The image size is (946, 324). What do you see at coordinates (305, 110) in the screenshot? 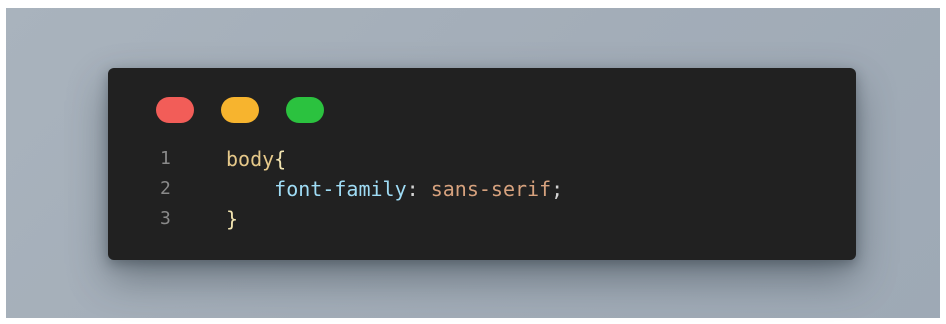
I see `maximize-window-button` at bounding box center [305, 110].